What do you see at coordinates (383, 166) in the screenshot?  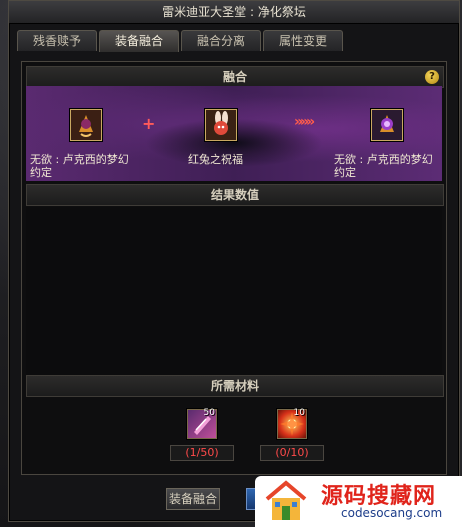 I see `fusion-item-3-label: 无欲 : 卢克西的梦幻约定` at bounding box center [383, 166].